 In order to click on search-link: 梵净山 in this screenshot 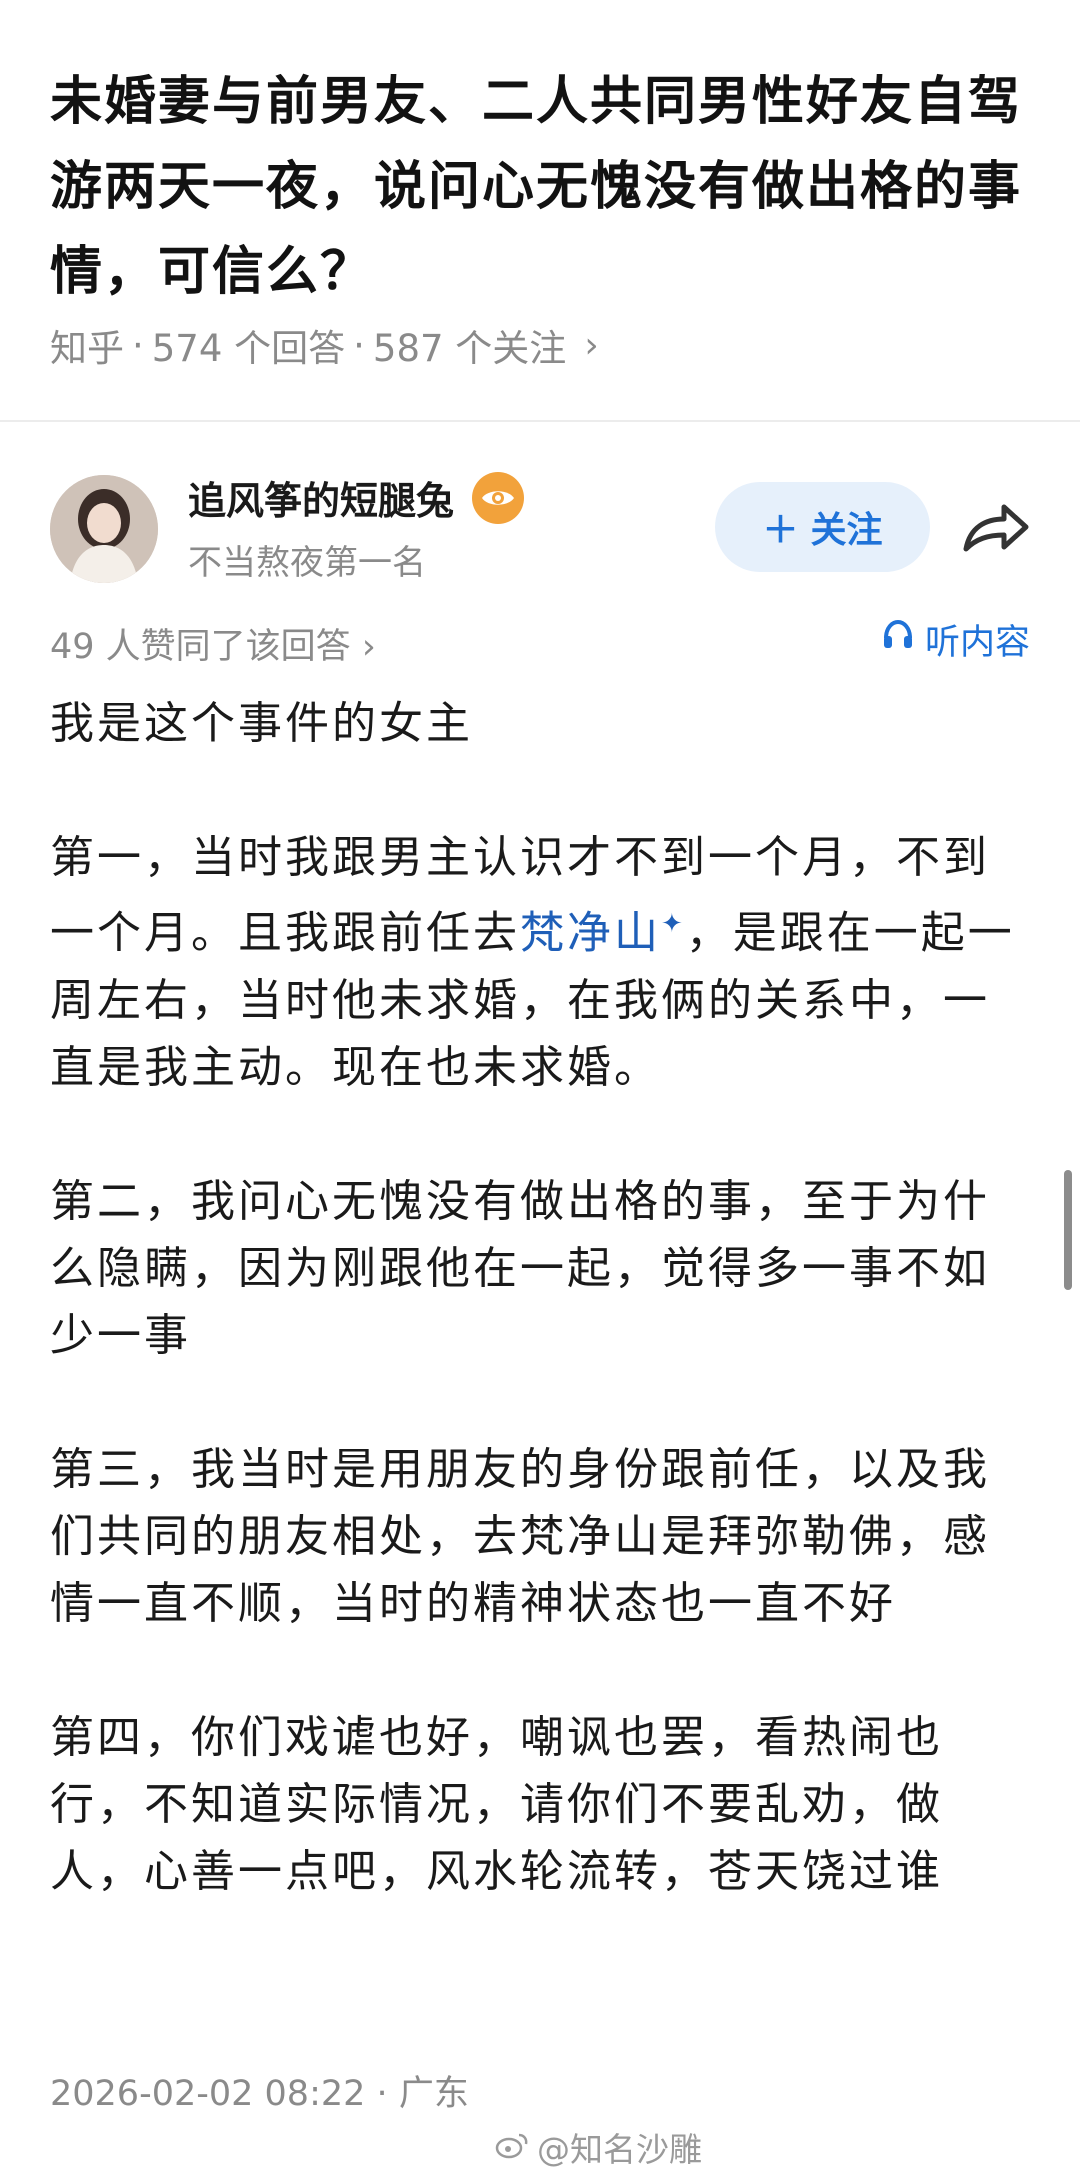, I will do `click(590, 933)`.